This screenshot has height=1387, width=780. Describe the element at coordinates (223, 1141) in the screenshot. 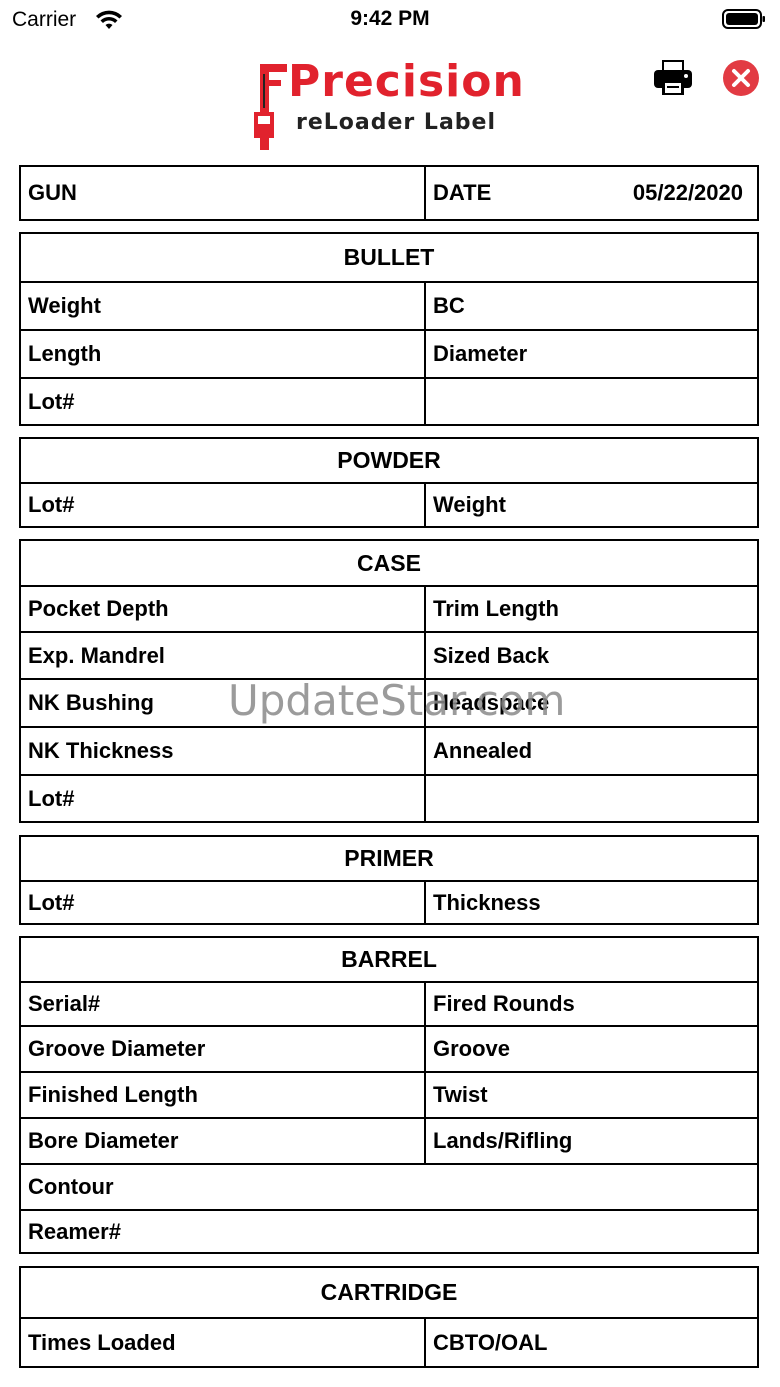

I see `field-cell: Bore Diameter` at that location.